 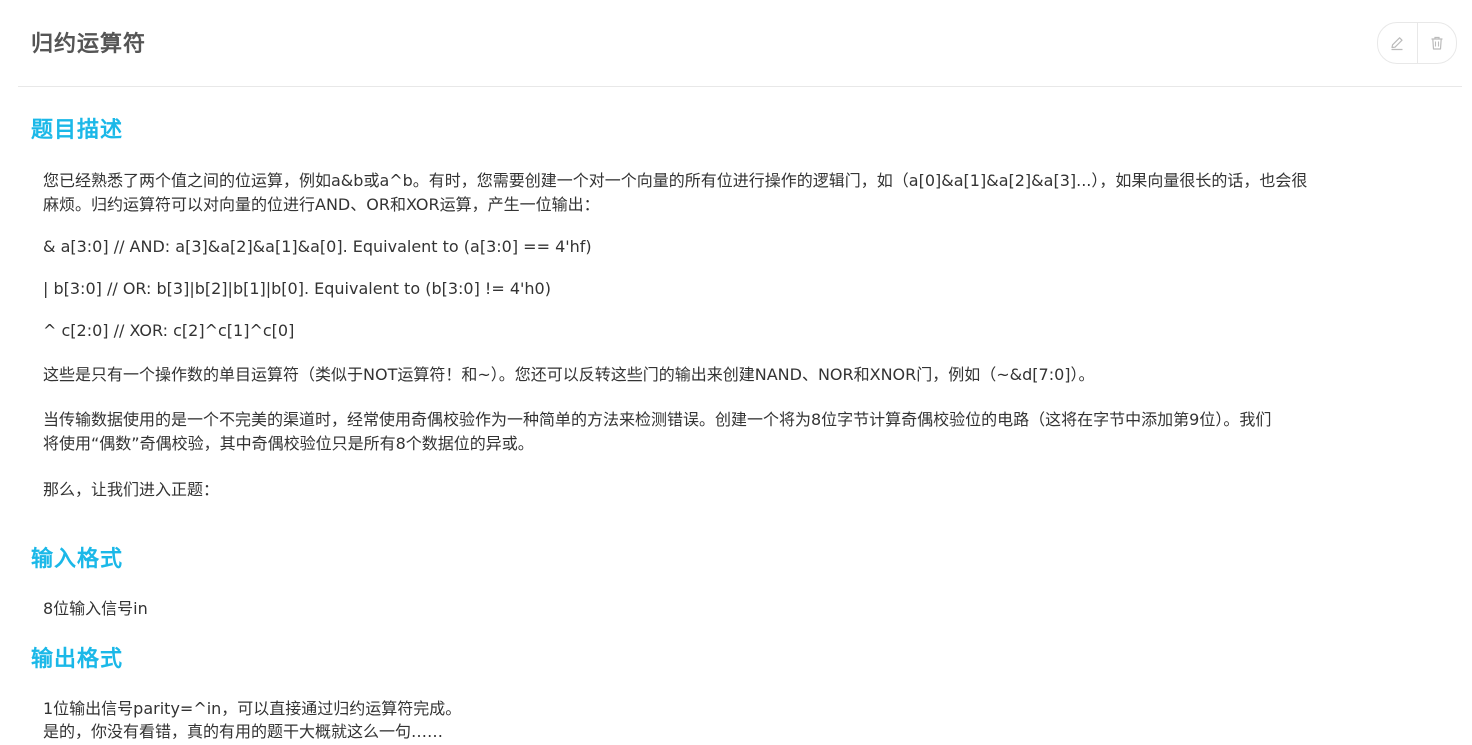 What do you see at coordinates (131, 489) in the screenshot?
I see `closing-text: 那么，让我们进入正题：` at bounding box center [131, 489].